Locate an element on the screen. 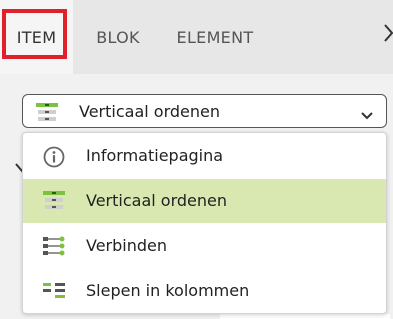  option-label: Slepen in kolommen is located at coordinates (168, 290).